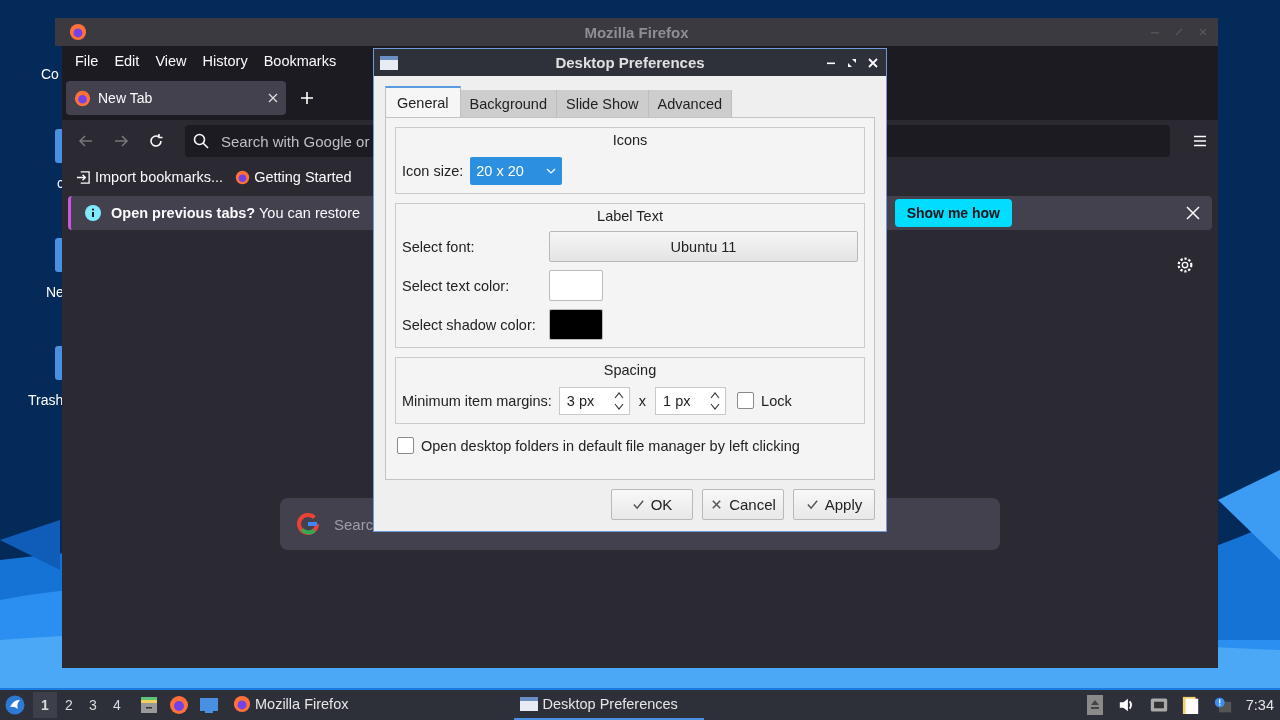 The width and height of the screenshot is (1280, 720). Describe the element at coordinates (630, 216) in the screenshot. I see `group-title: Label Text` at that location.